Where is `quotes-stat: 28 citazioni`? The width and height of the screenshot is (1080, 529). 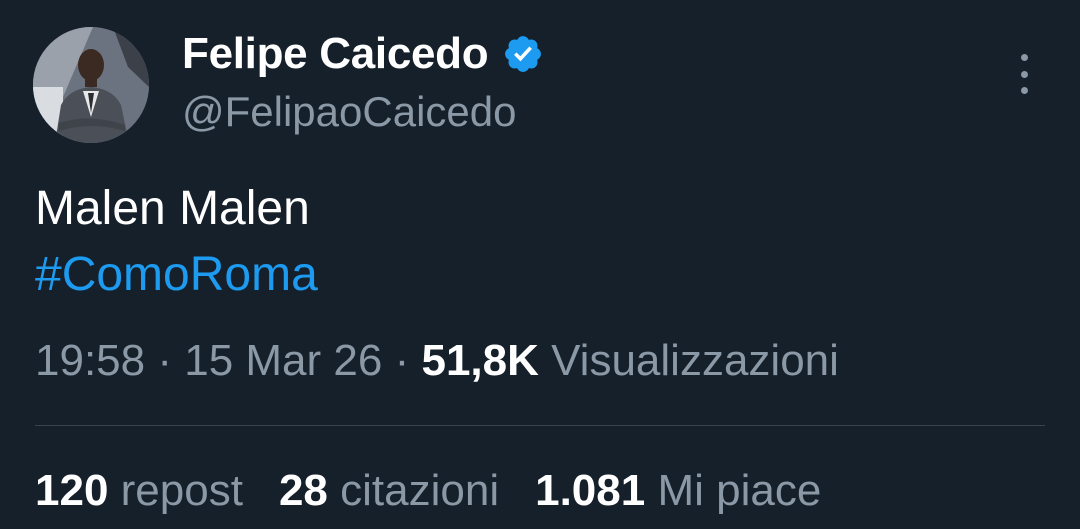
quotes-stat: 28 citazioni is located at coordinates (389, 491).